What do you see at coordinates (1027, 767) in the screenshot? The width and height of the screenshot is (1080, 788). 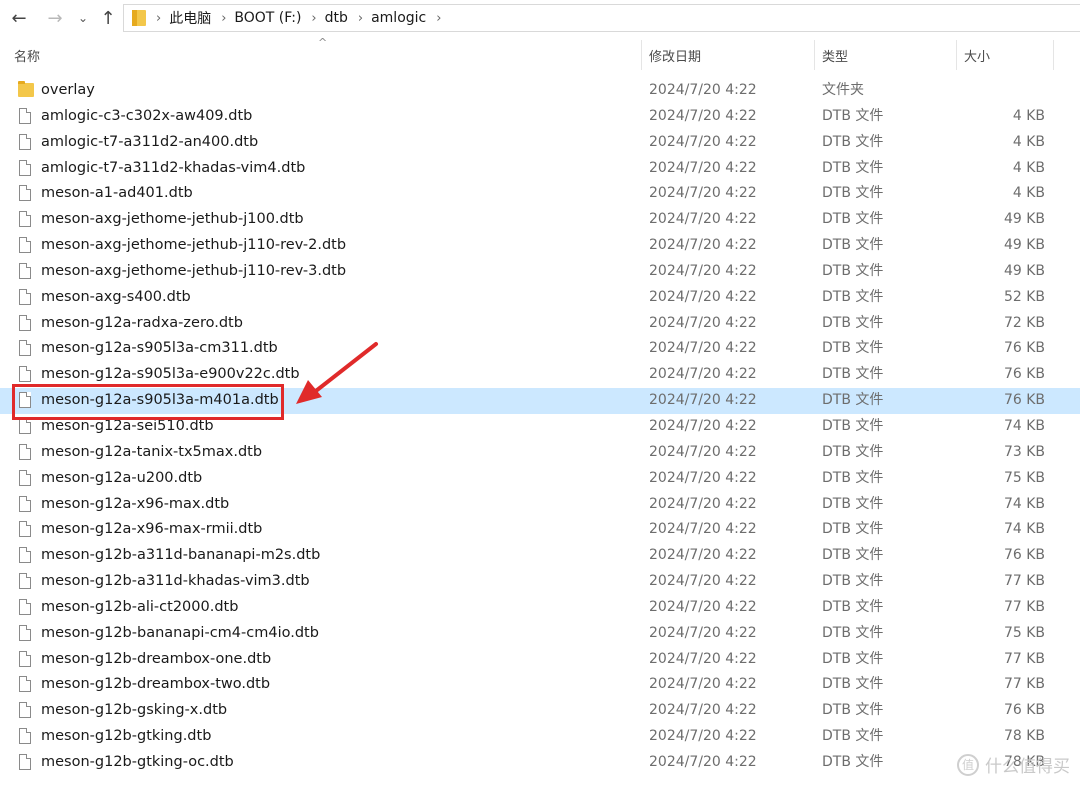 I see `watermark-text: 什么值得买` at bounding box center [1027, 767].